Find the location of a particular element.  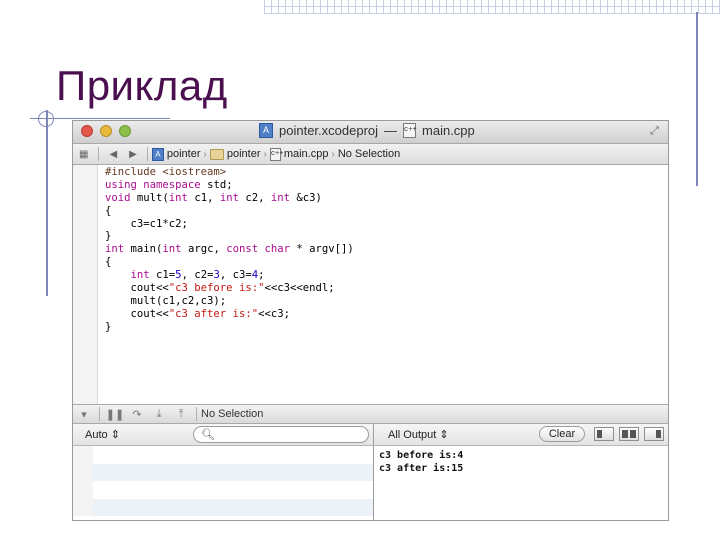

step-out-icon: ⤒ is located at coordinates (181, 414).